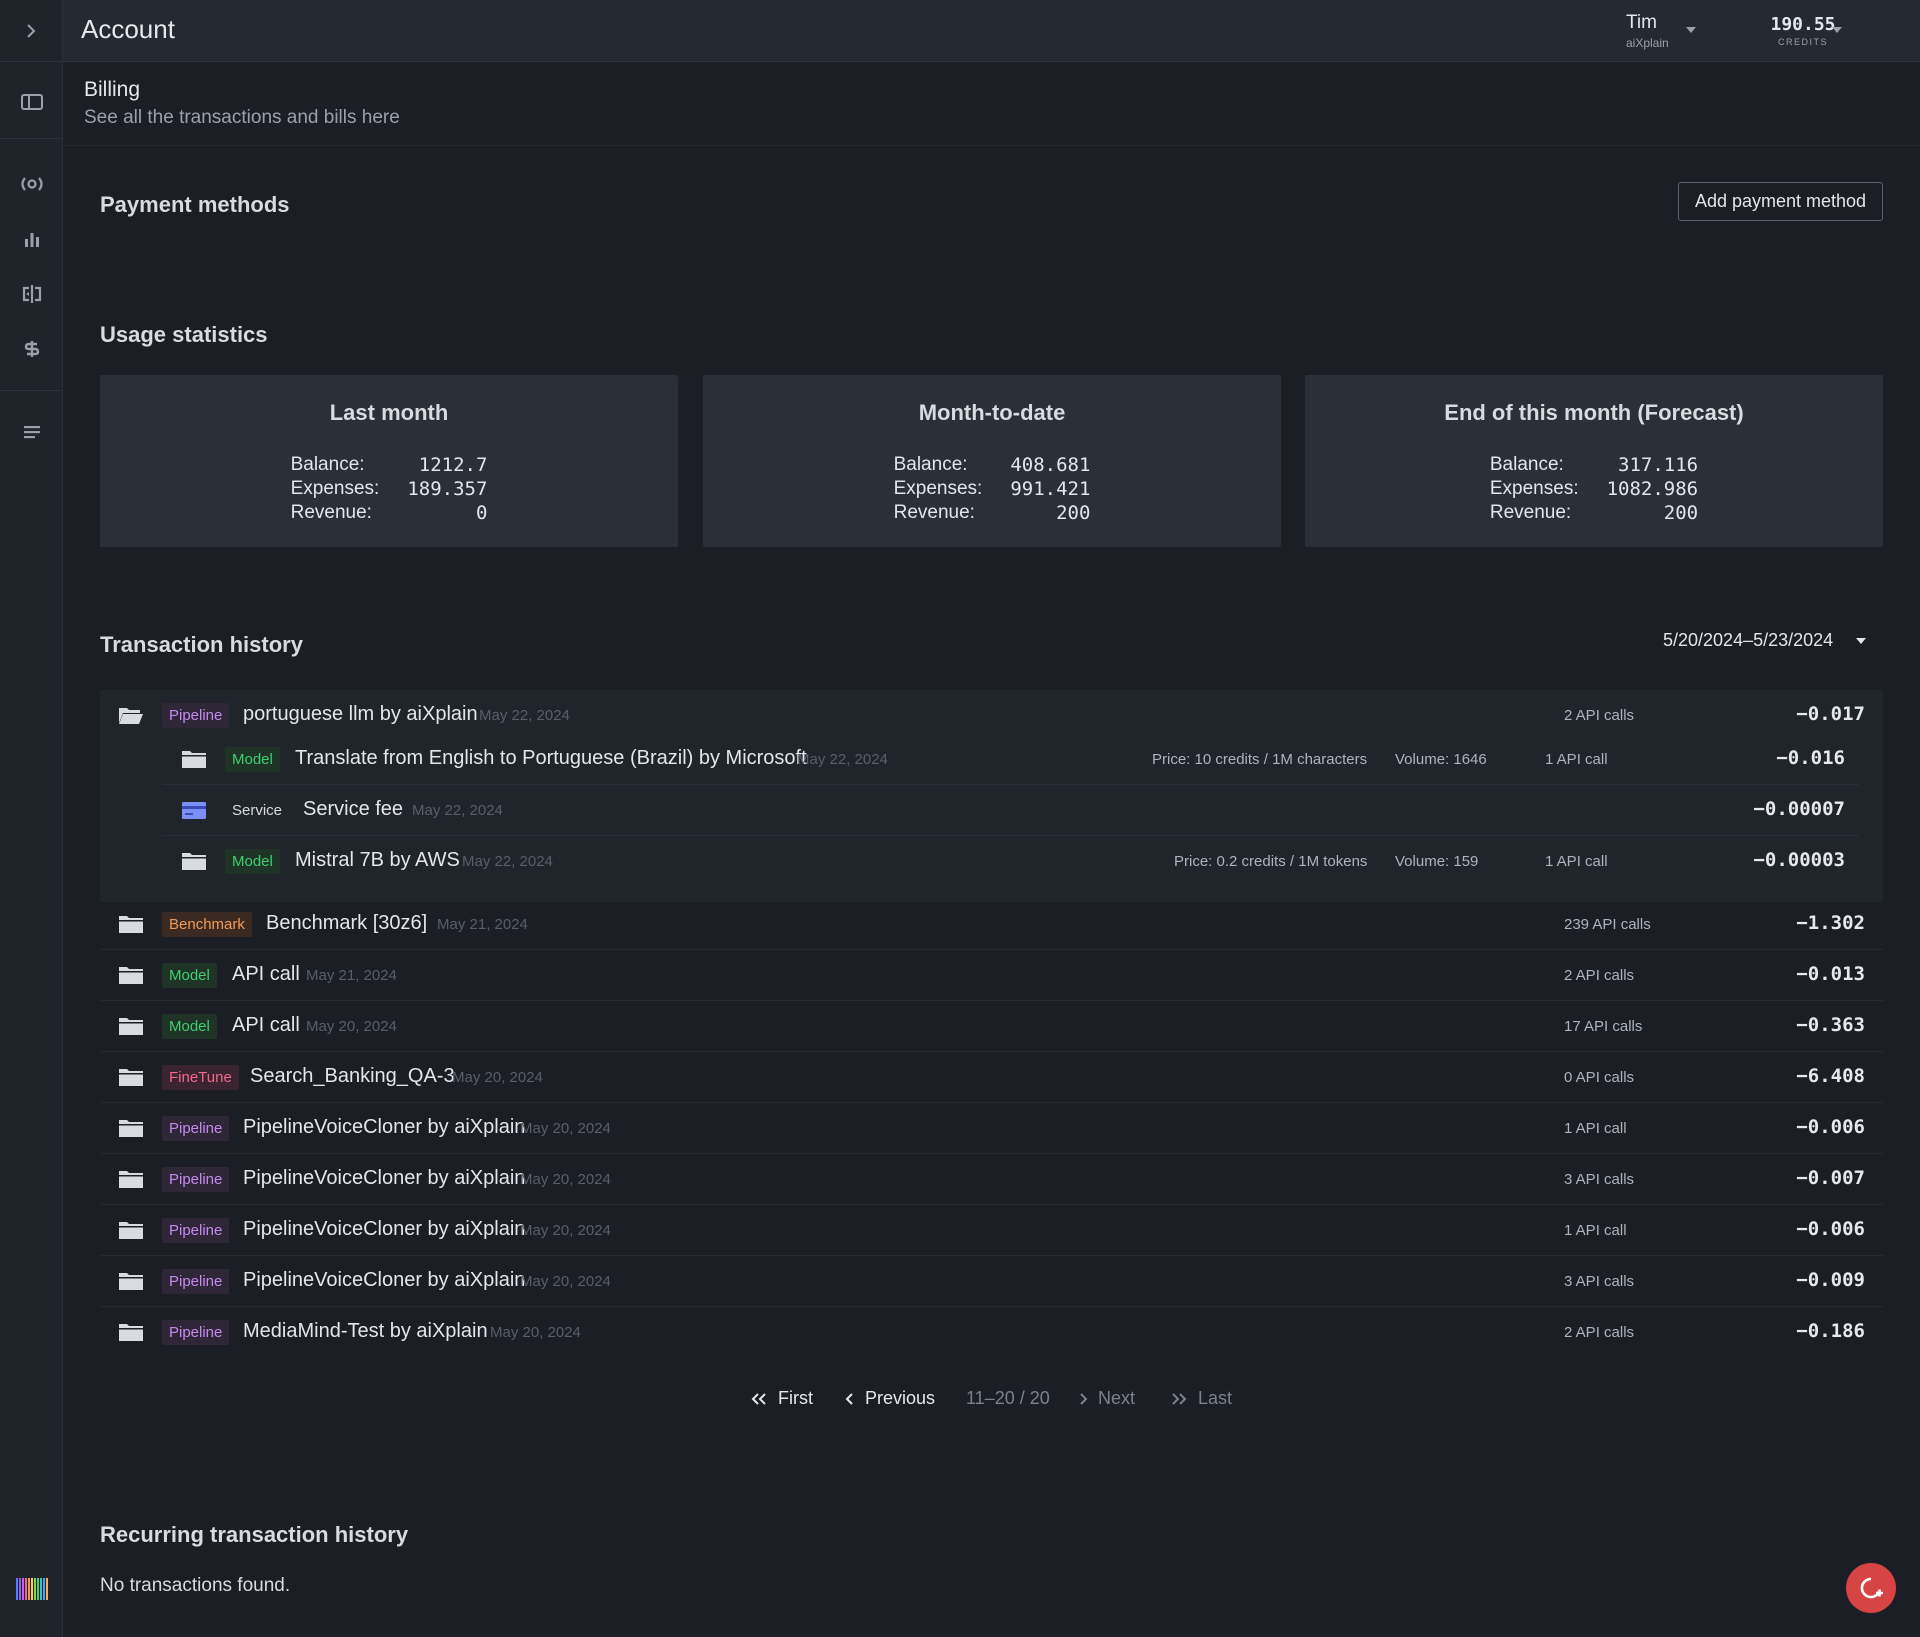 Image resolution: width=1920 pixels, height=1637 pixels. Describe the element at coordinates (1830, 974) in the screenshot. I see `transaction-amount: −0.013` at that location.